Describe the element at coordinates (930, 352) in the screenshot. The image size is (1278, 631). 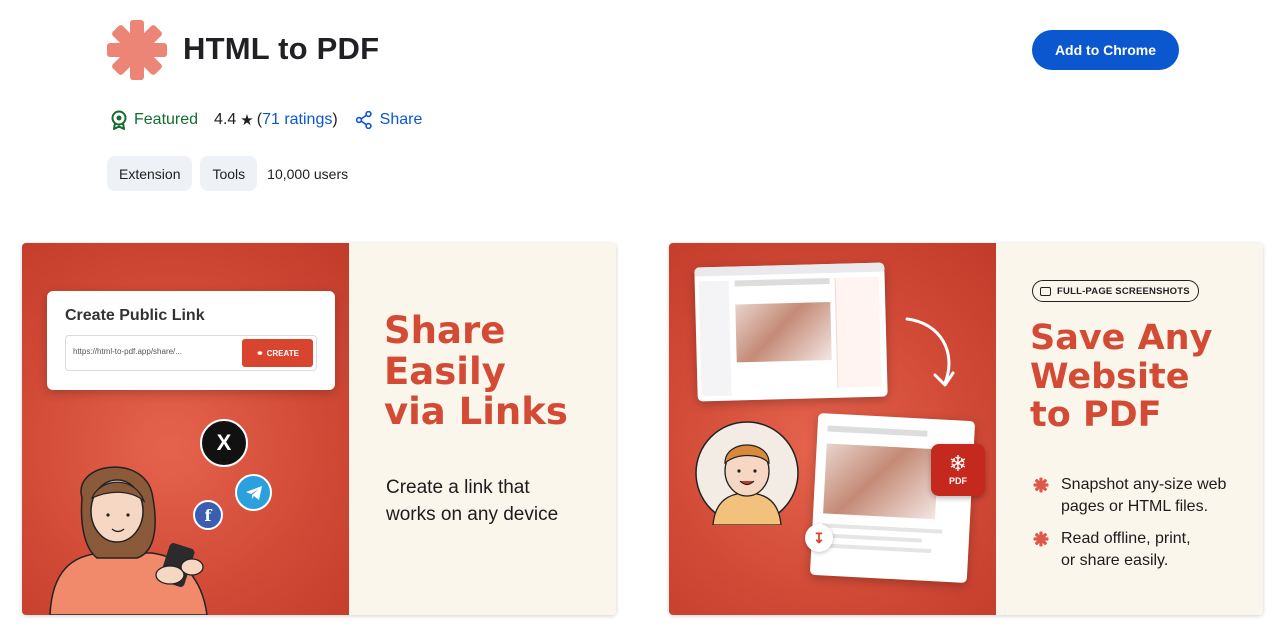
I see `curved-arrow-icon` at that location.